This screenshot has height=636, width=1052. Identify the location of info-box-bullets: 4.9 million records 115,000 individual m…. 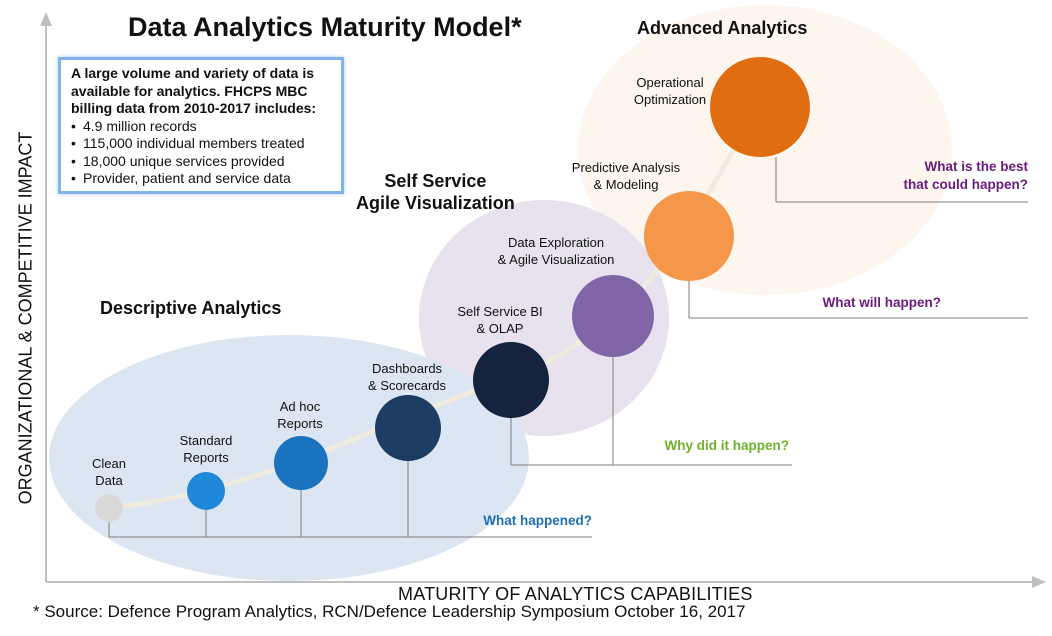
(202, 153).